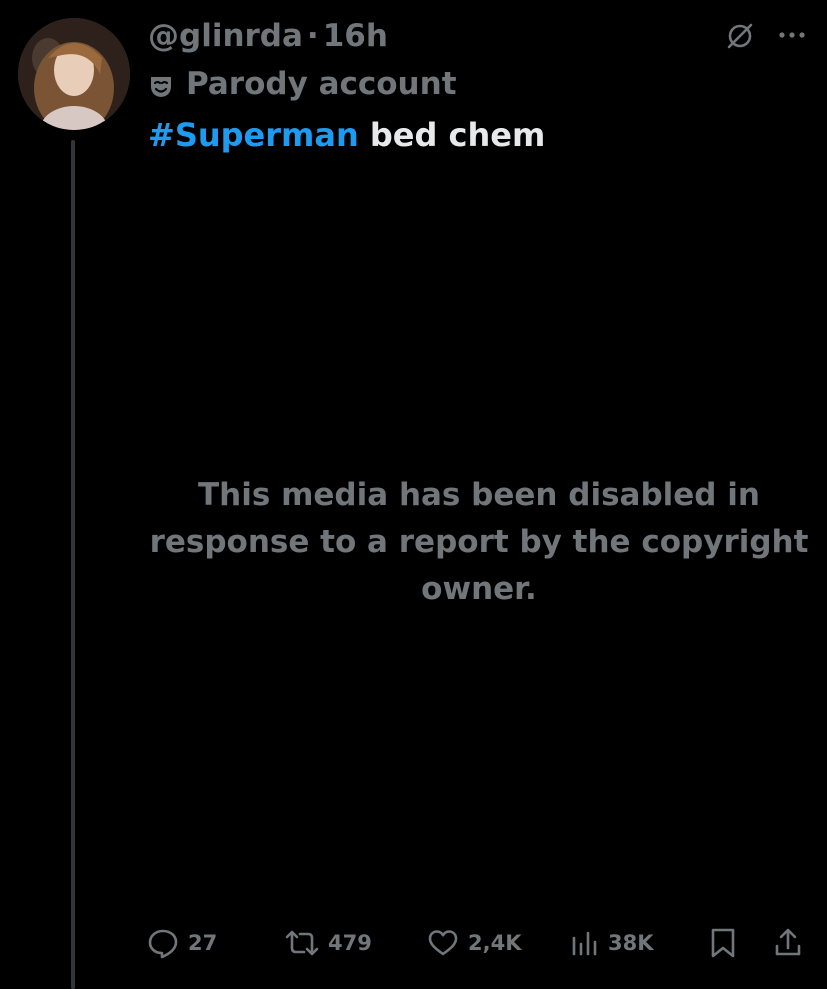 The width and height of the screenshot is (827, 989). What do you see at coordinates (302, 943) in the screenshot?
I see `repost-icon` at bounding box center [302, 943].